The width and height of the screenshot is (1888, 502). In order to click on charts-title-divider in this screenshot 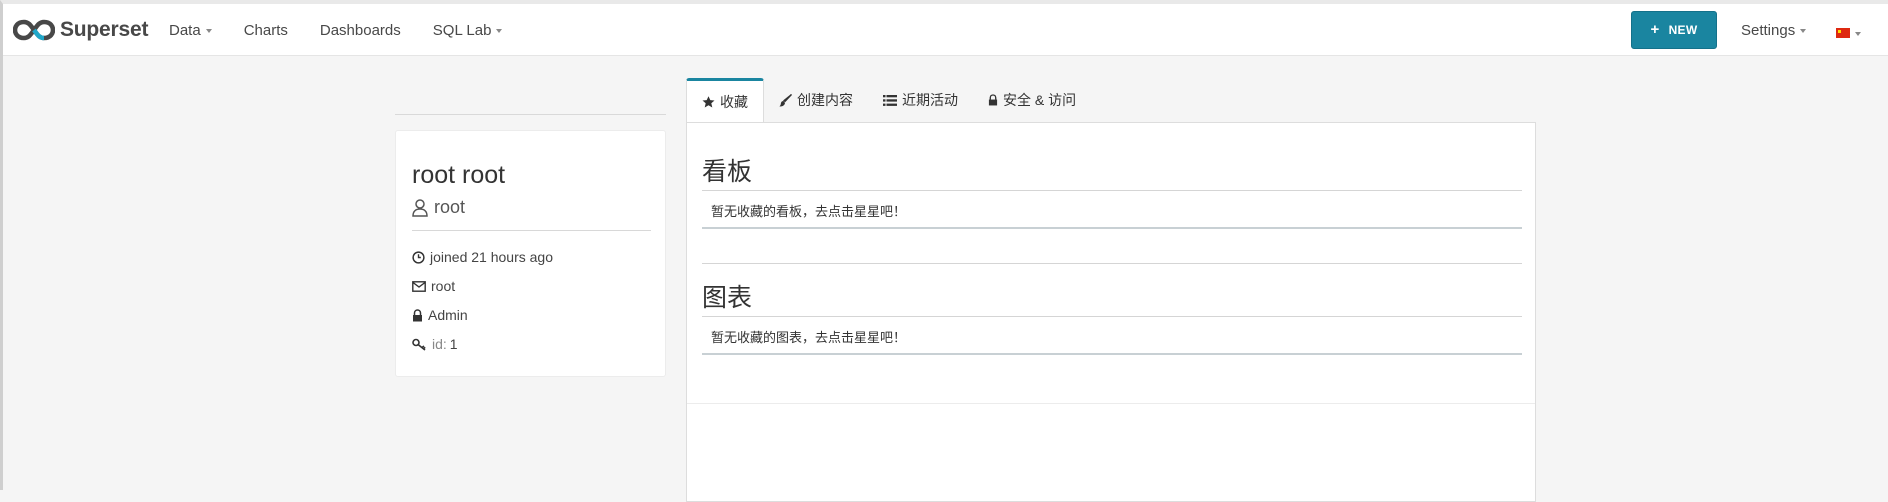, I will do `click(1112, 316)`.